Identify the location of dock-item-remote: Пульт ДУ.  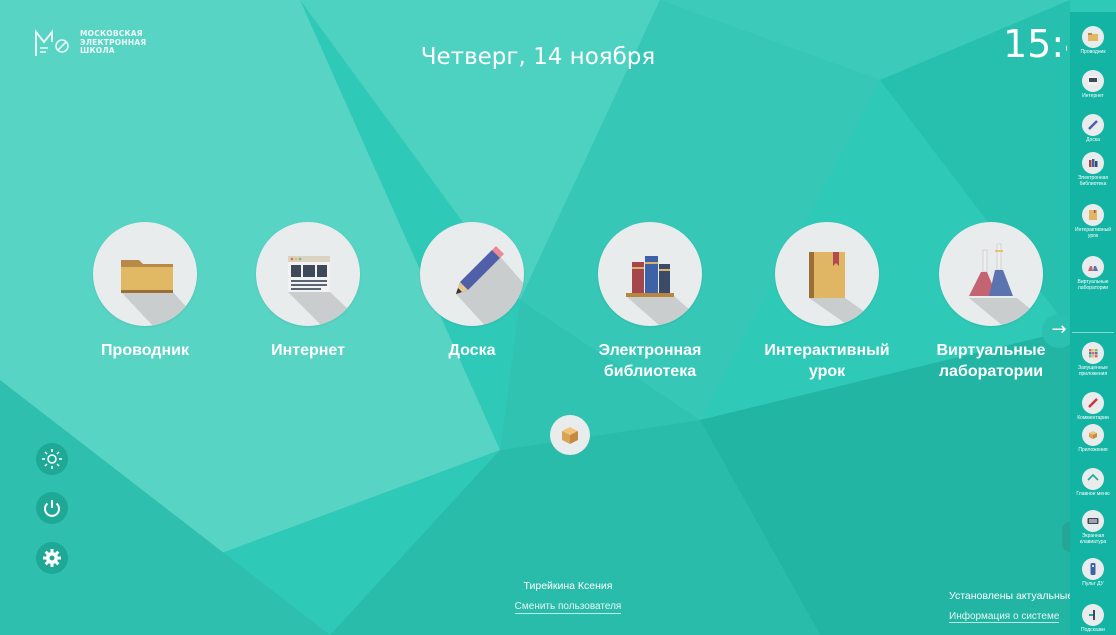
(1093, 572).